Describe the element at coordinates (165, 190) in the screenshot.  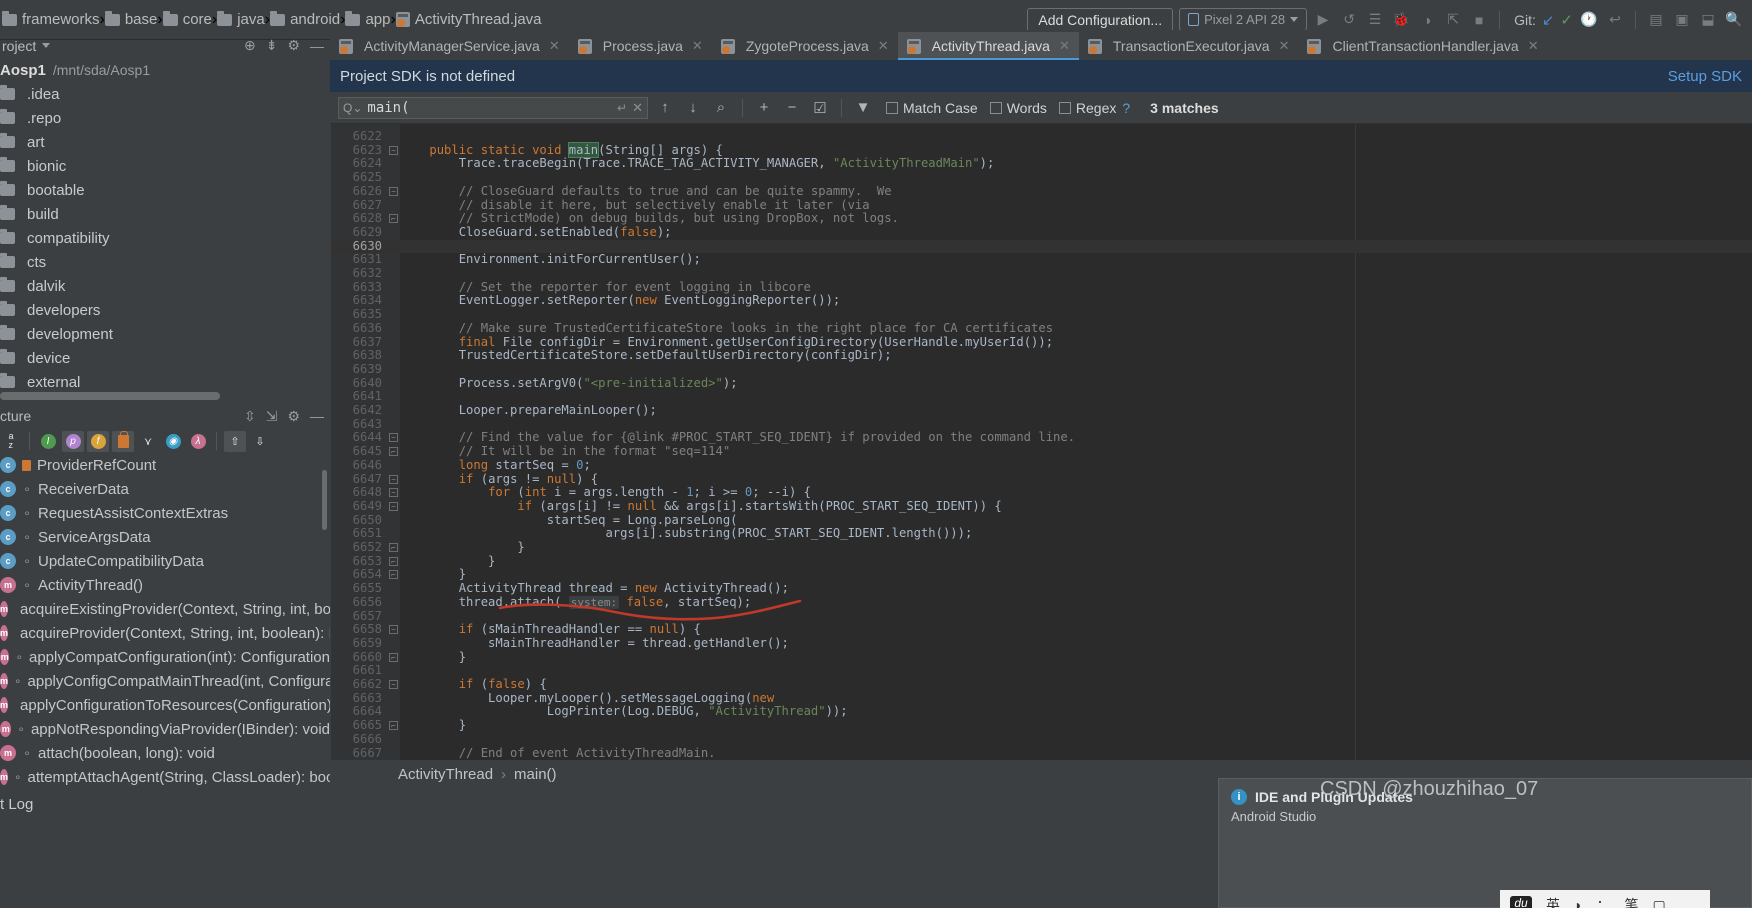
I see `project-tree-item: bootable` at that location.